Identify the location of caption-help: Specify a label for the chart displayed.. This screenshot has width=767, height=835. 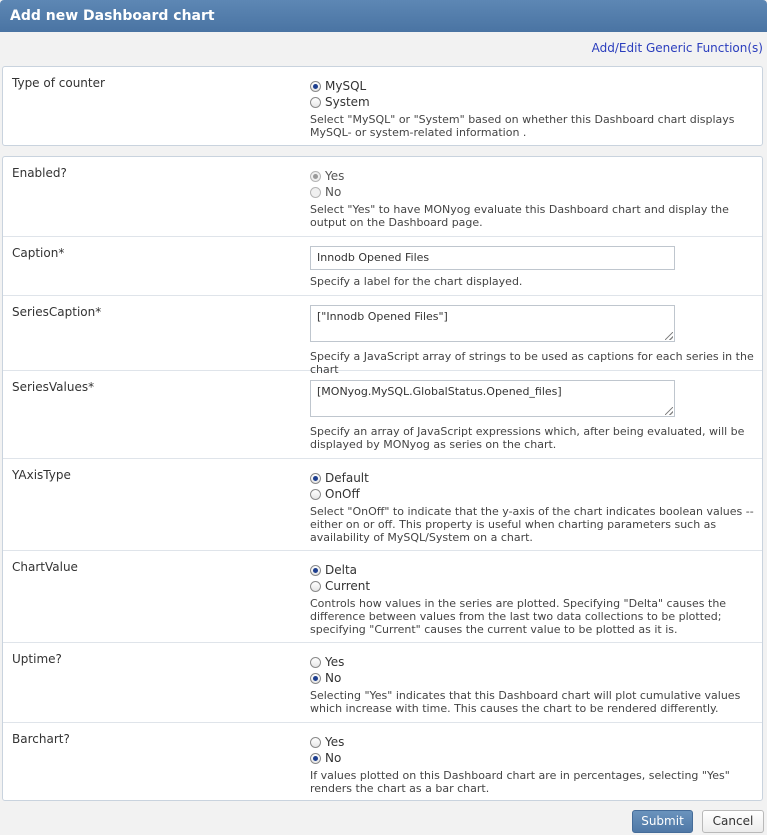
(416, 281).